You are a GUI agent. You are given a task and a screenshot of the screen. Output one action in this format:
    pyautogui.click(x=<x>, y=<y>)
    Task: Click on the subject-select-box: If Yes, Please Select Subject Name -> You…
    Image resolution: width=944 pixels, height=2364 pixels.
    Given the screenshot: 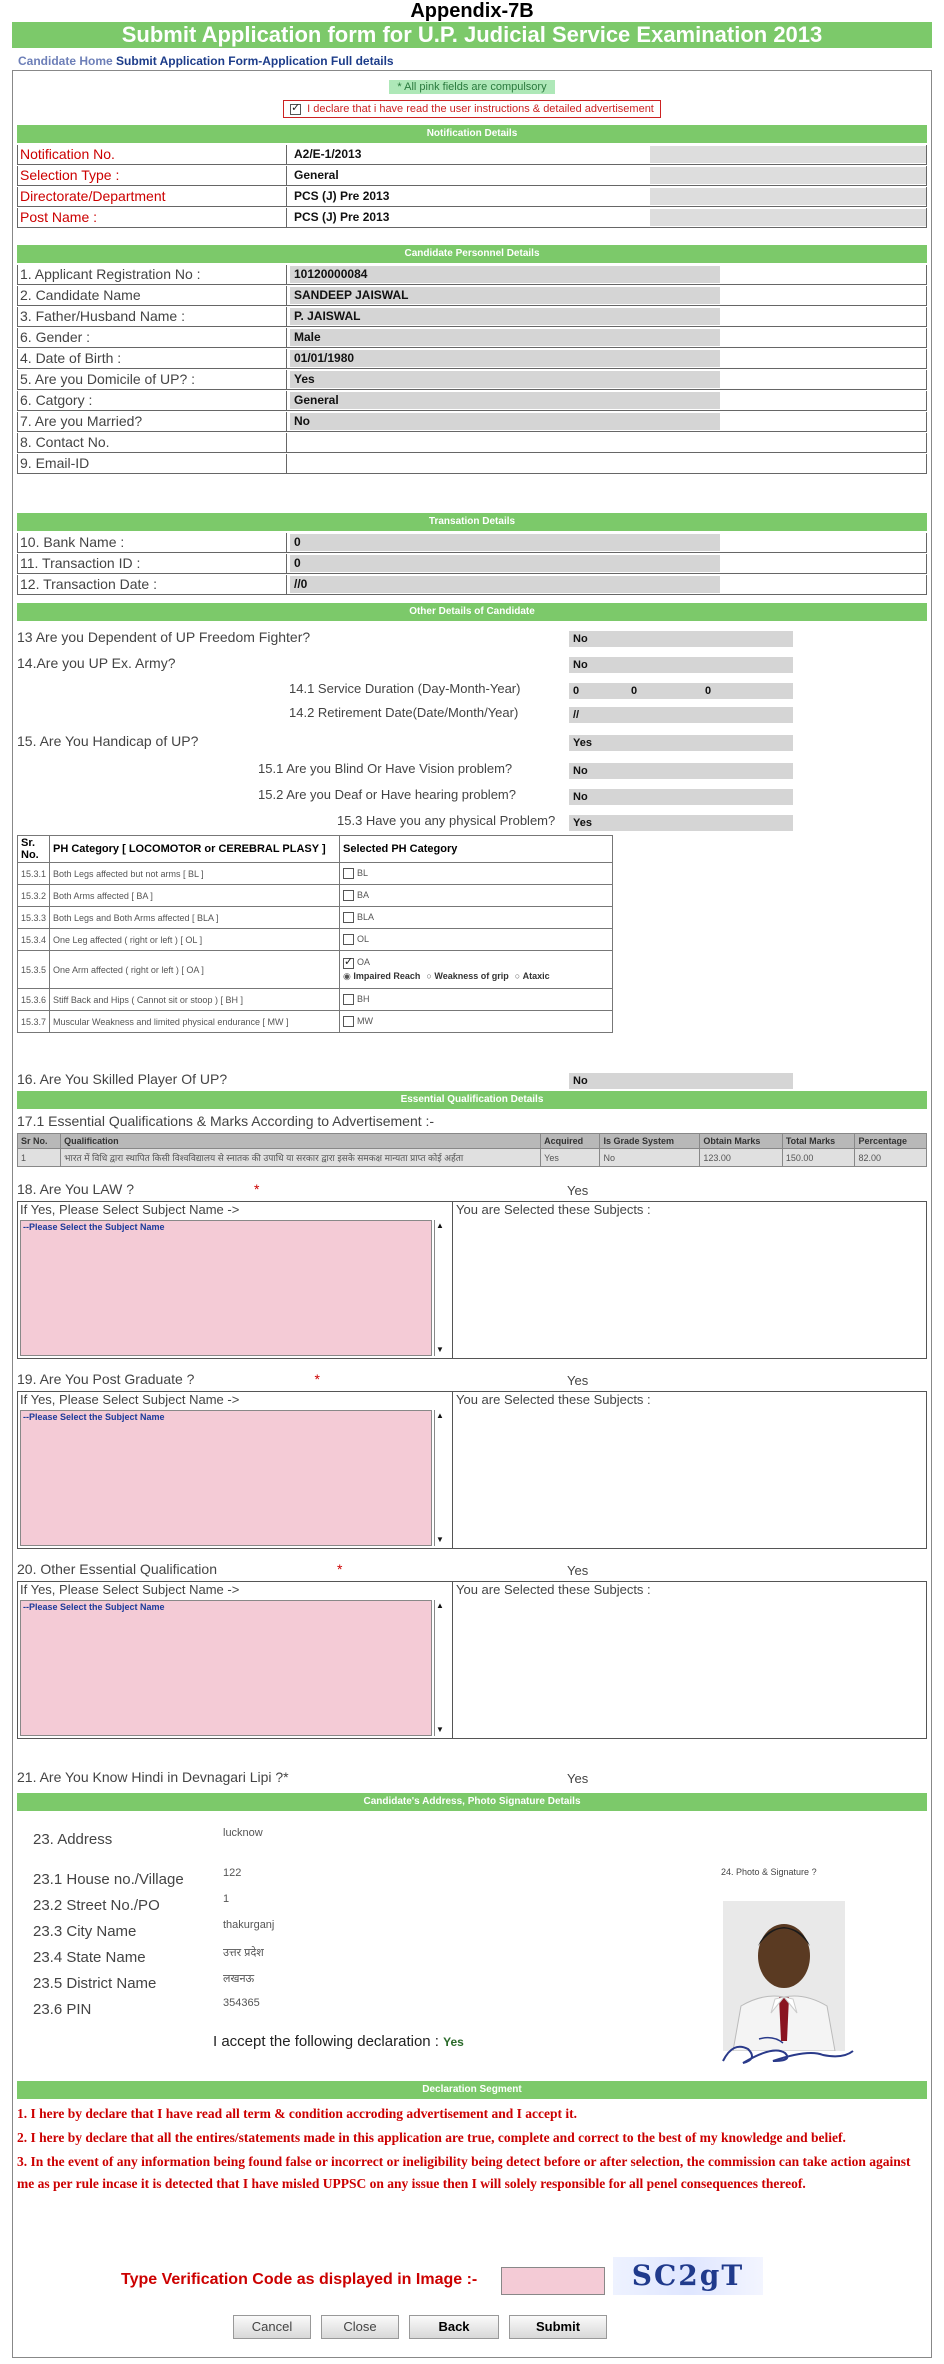 What is the action you would take?
    pyautogui.click(x=472, y=1280)
    